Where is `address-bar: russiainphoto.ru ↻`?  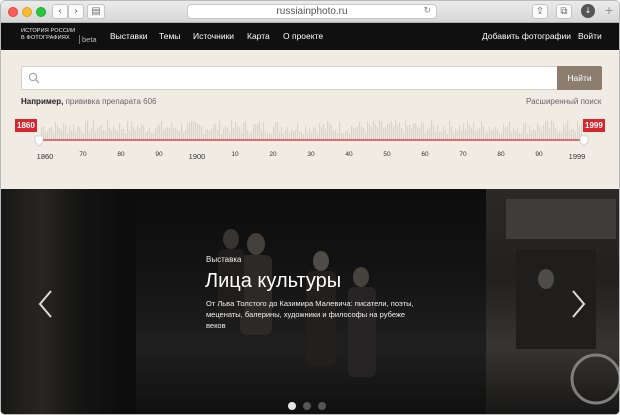
address-bar: russiainphoto.ru ↻ is located at coordinates (312, 11).